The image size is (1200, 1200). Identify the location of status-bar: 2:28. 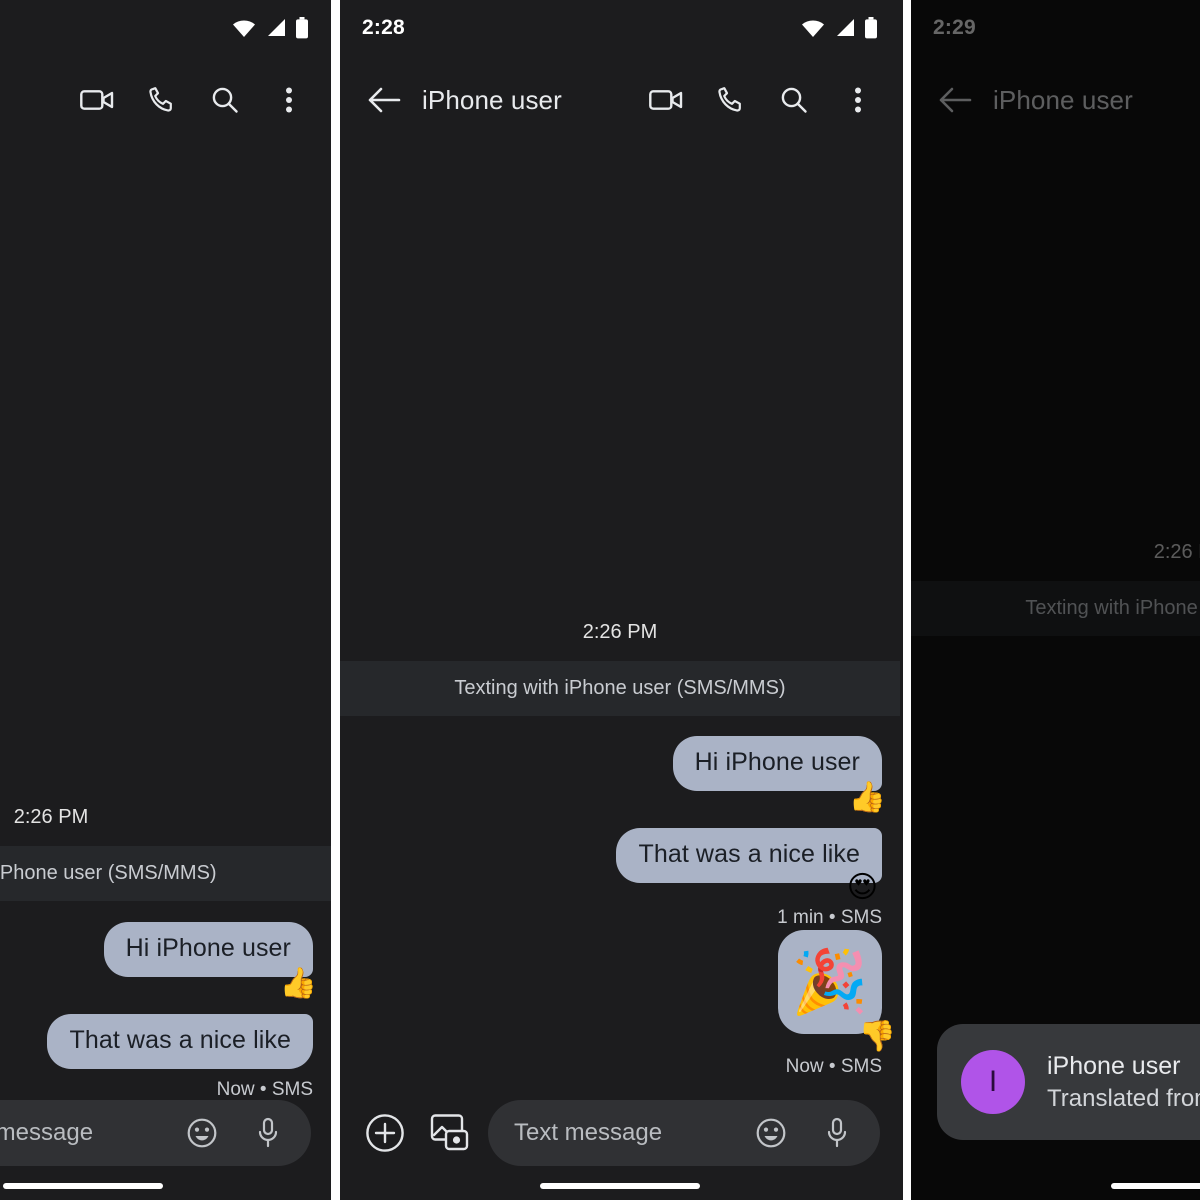
(620, 28).